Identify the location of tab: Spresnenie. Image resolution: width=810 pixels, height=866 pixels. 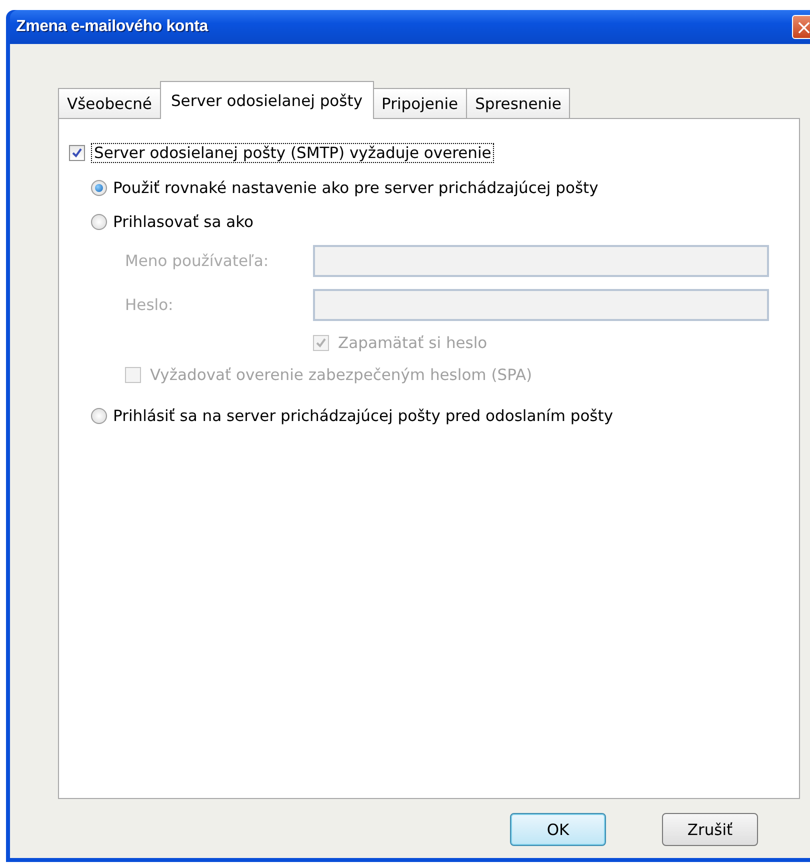
(518, 103).